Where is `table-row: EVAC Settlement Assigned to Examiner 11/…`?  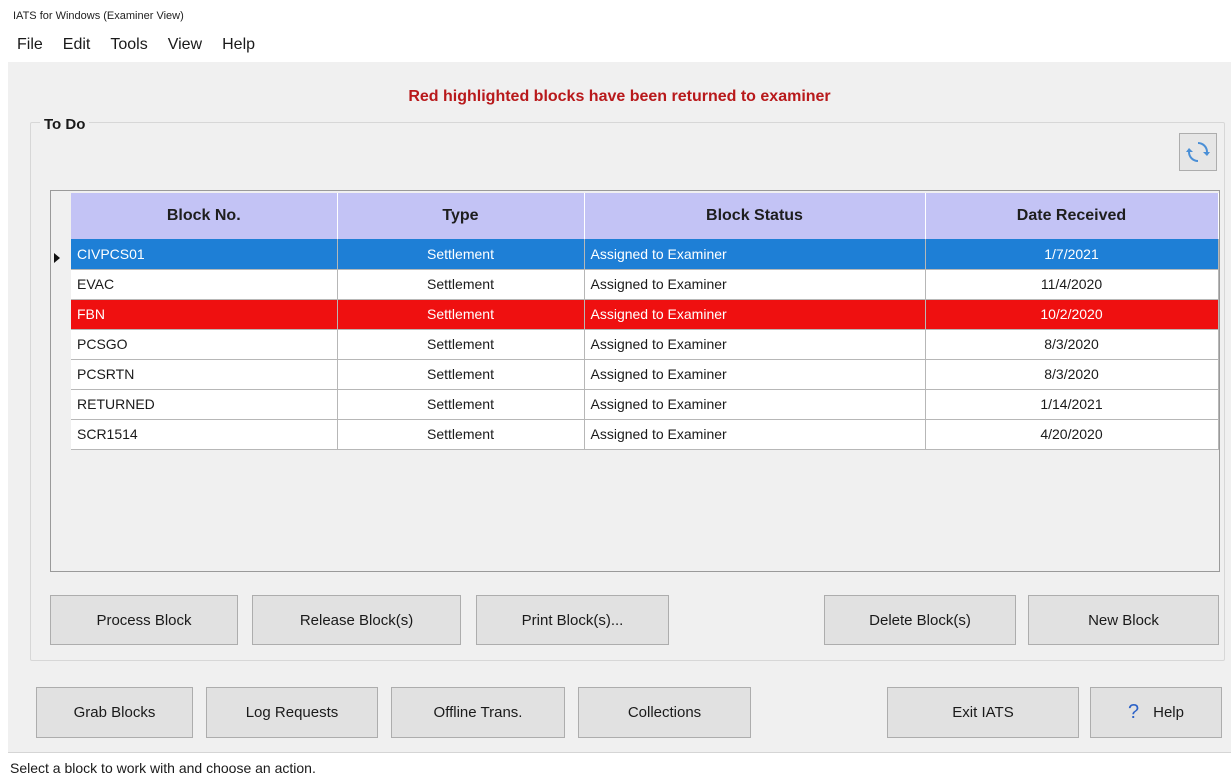
table-row: EVAC Settlement Assigned to Examiner 11/… is located at coordinates (645, 284).